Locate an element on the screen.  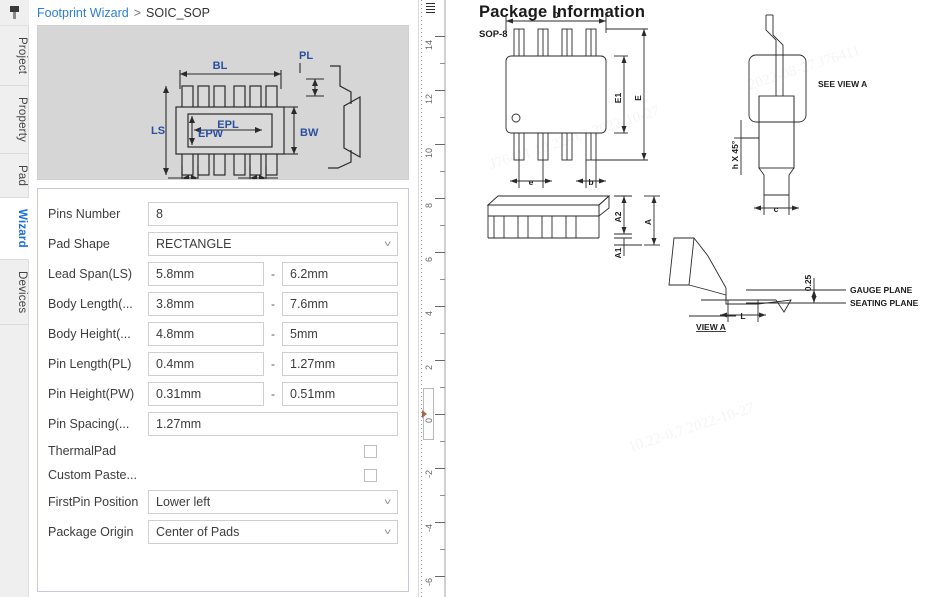
label-l: L is located at coordinates (742, 316).